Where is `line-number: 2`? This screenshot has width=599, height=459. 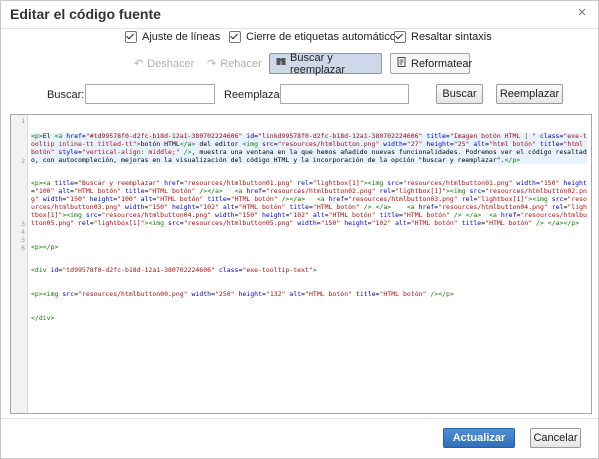 line-number: 2 is located at coordinates (23, 161).